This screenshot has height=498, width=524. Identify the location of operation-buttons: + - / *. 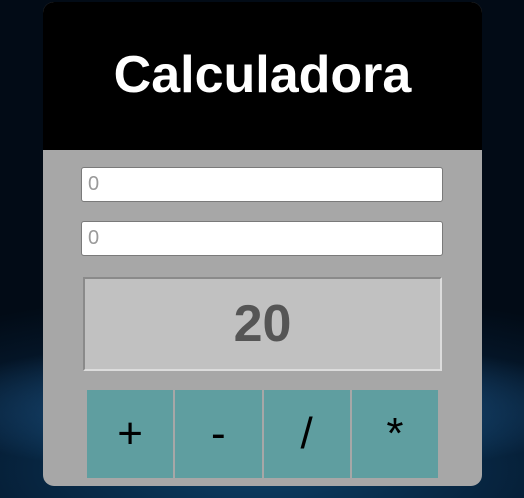
(262, 434).